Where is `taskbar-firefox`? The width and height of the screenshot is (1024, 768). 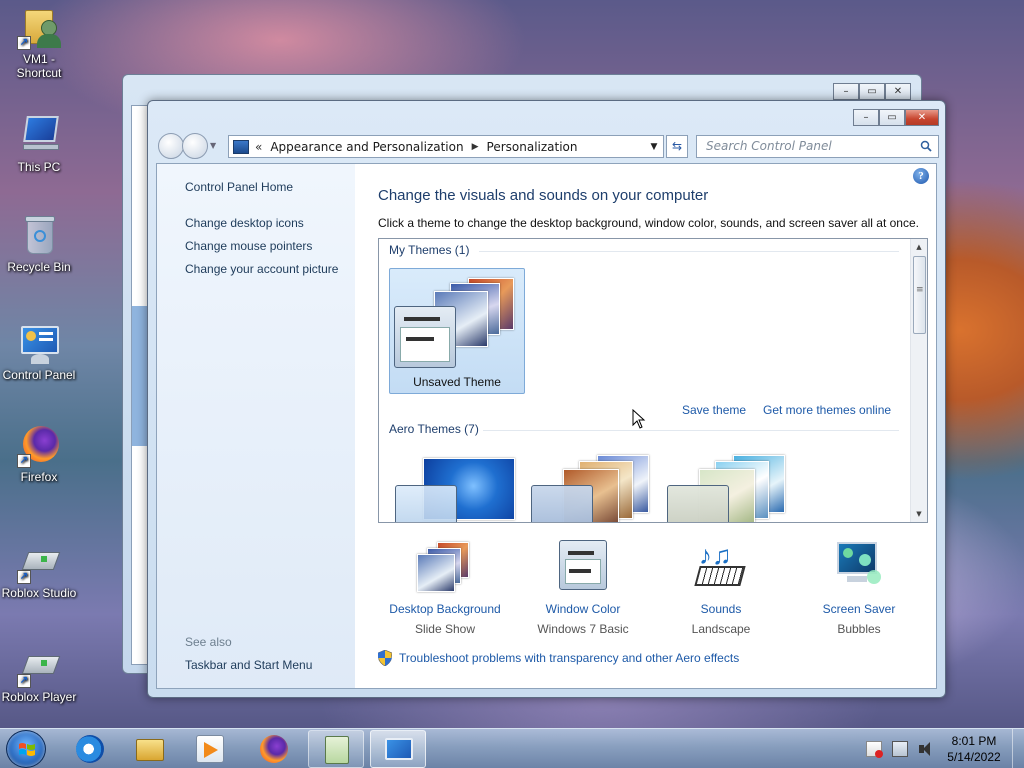 taskbar-firefox is located at coordinates (274, 749).